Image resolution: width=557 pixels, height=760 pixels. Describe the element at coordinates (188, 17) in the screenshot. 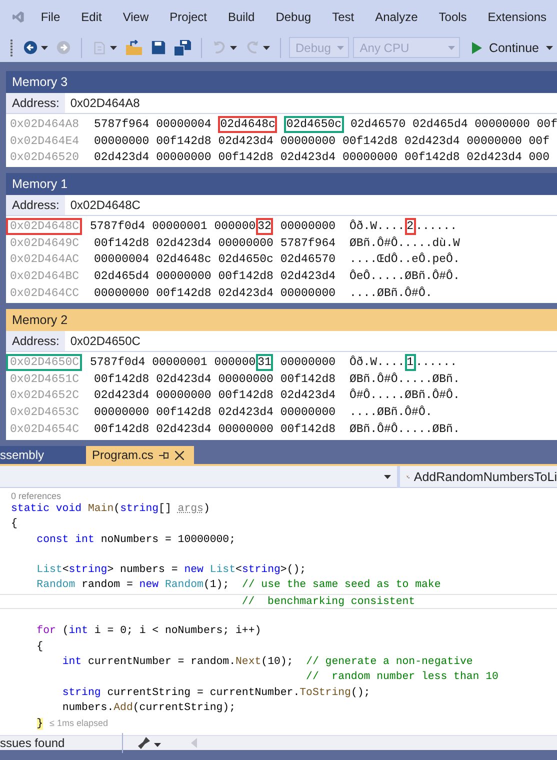

I see `menu-item: Project` at that location.